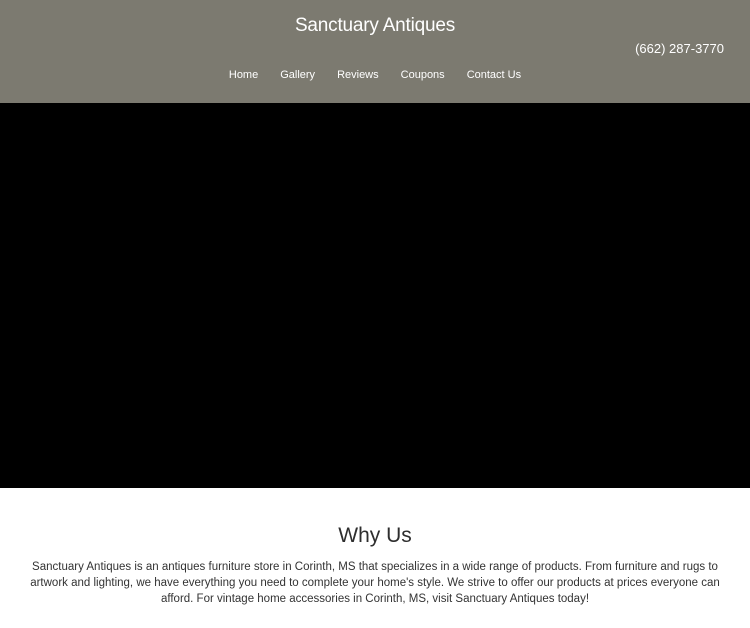 The height and width of the screenshot is (628, 750). Describe the element at coordinates (679, 49) in the screenshot. I see `phone-number-link: (662) 287-3770` at that location.